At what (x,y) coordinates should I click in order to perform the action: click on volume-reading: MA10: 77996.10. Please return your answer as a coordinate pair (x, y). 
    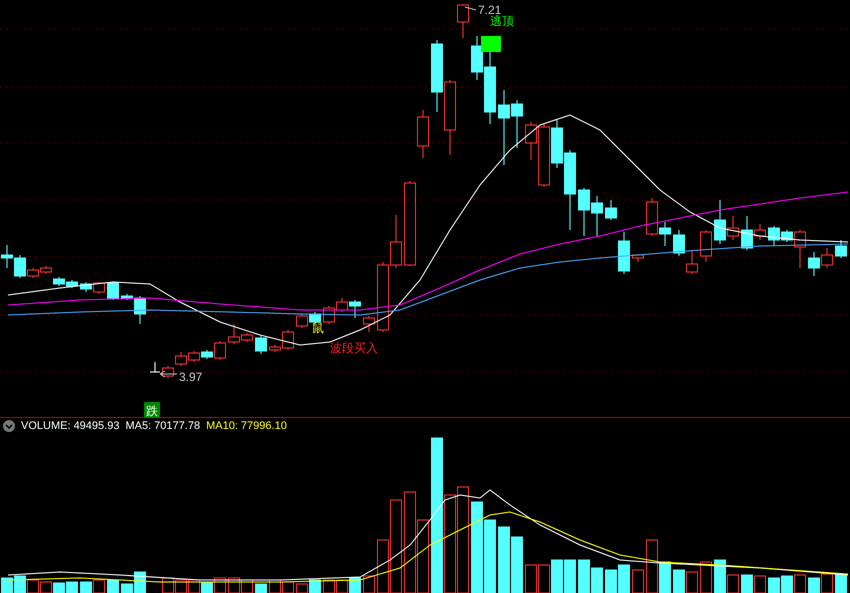
    Looking at the image, I should click on (246, 426).